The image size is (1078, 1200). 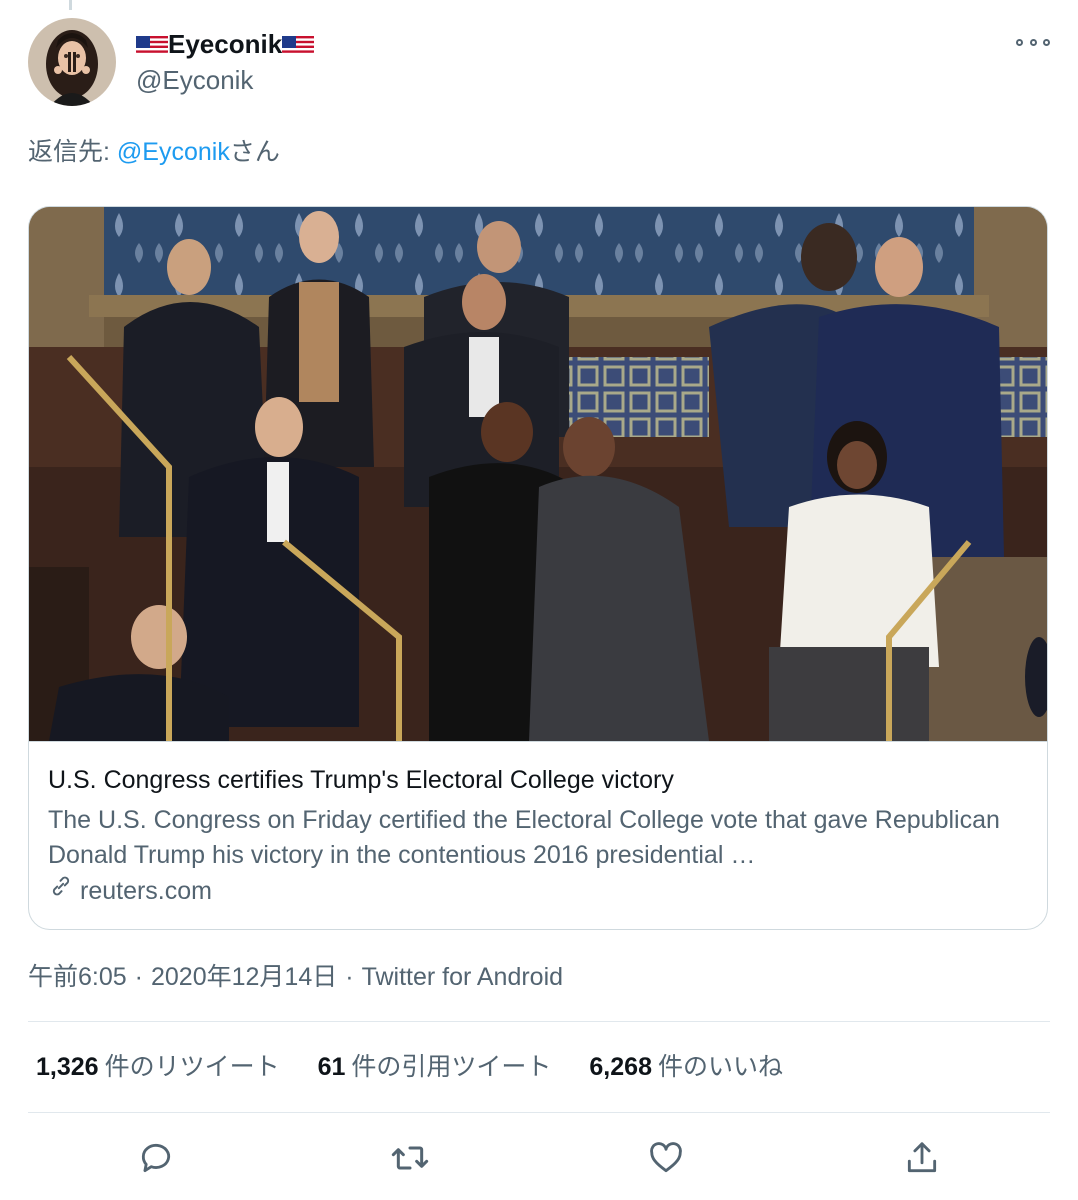 I want to click on like-icon, so click(x=666, y=1158).